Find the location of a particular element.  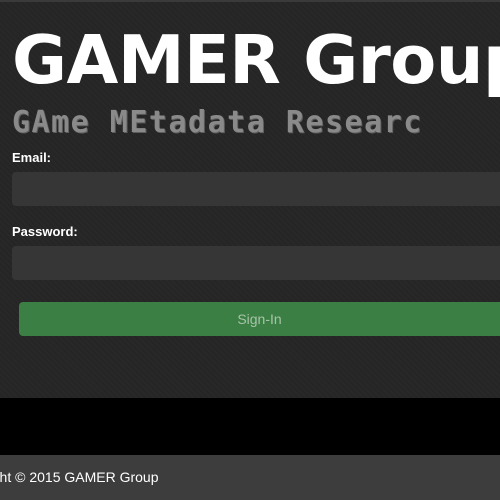

sign-in-button: Sign-In is located at coordinates (259, 319).